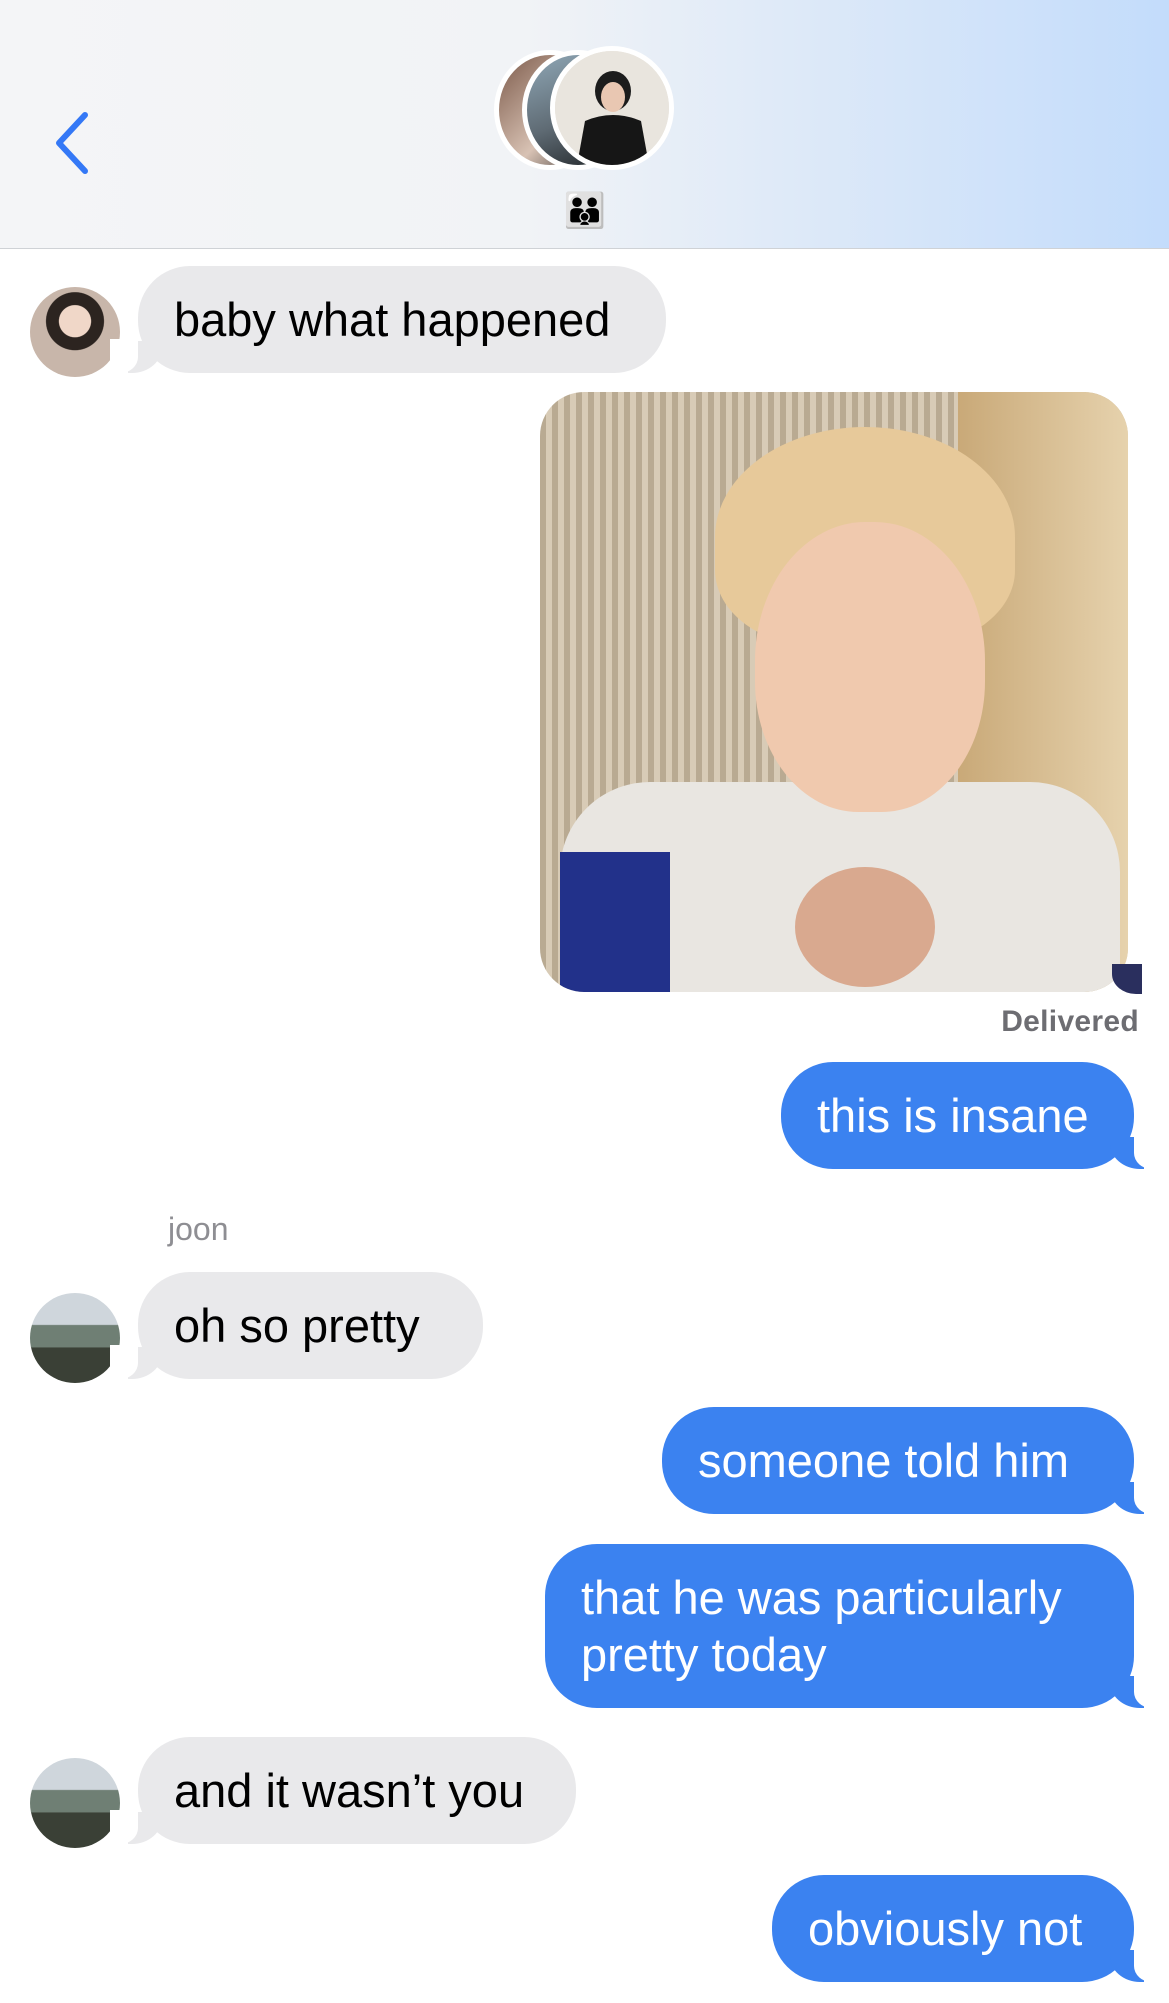 Image resolution: width=1169 pixels, height=2003 pixels. I want to click on message-bubble-incoming: oh so pretty, so click(296, 1325).